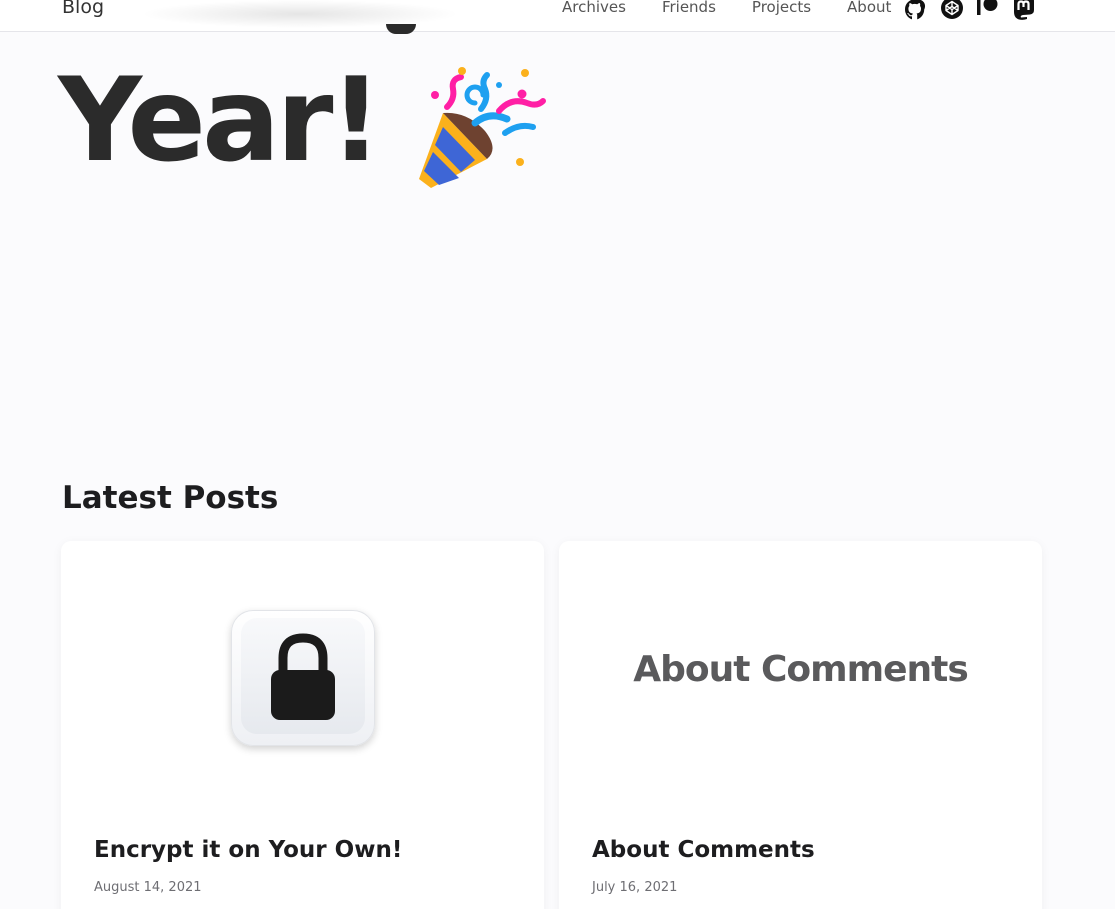  Describe the element at coordinates (952, 10) in the screenshot. I see `codepen-icon` at that location.